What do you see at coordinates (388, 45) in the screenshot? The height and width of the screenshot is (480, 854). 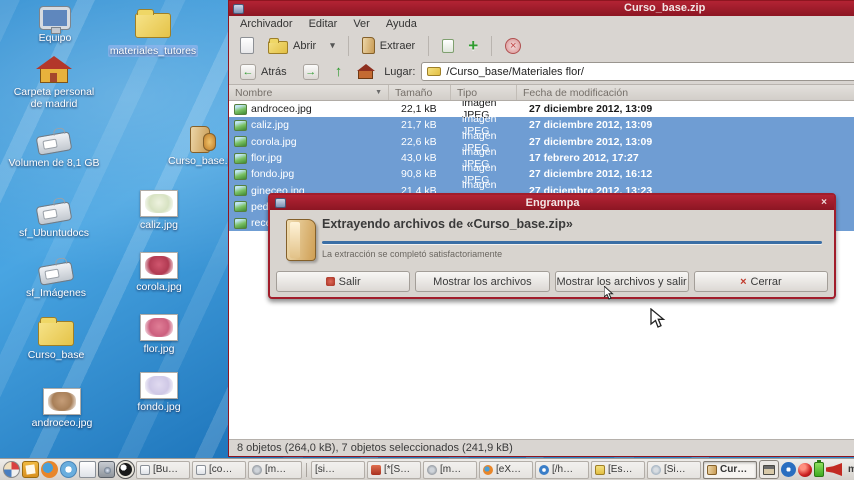 I see `extract-button: Extraer` at bounding box center [388, 45].